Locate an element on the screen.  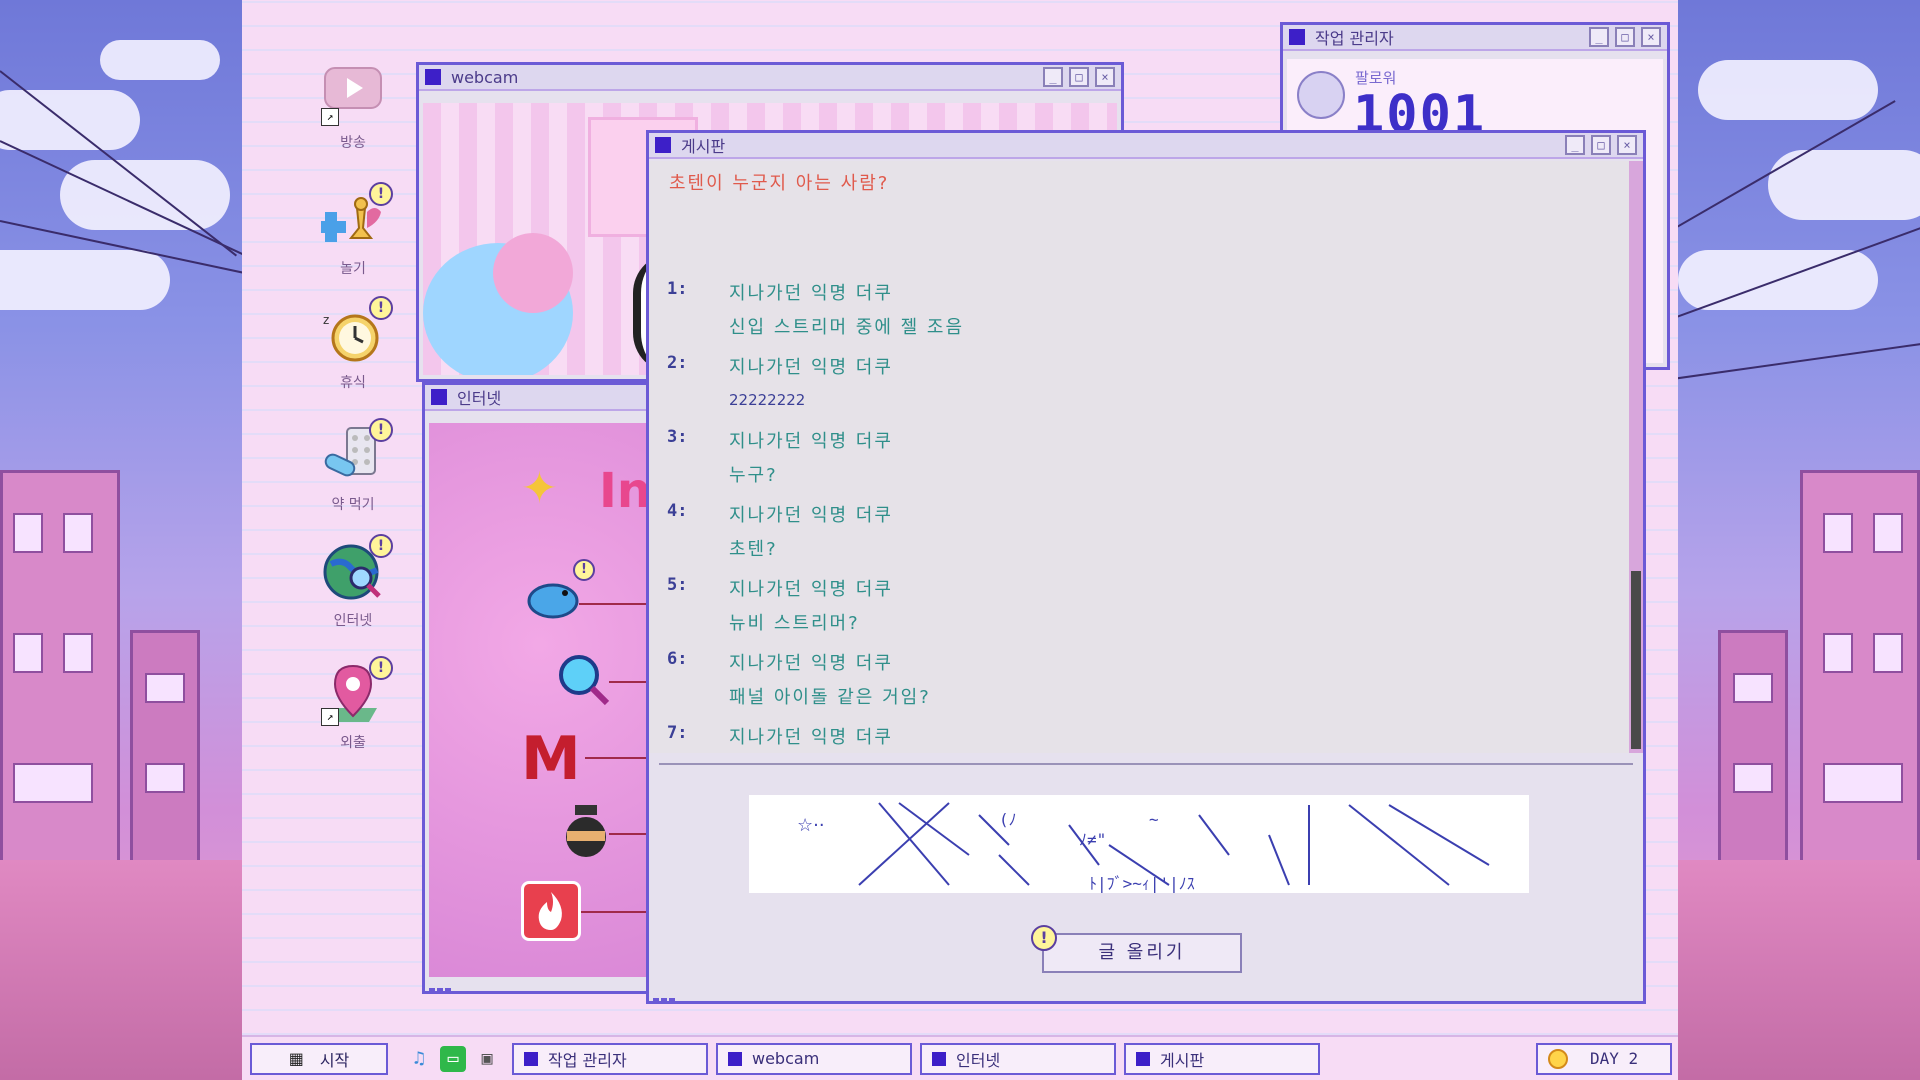
post-text: 초텐? is located at coordinates (753, 549).